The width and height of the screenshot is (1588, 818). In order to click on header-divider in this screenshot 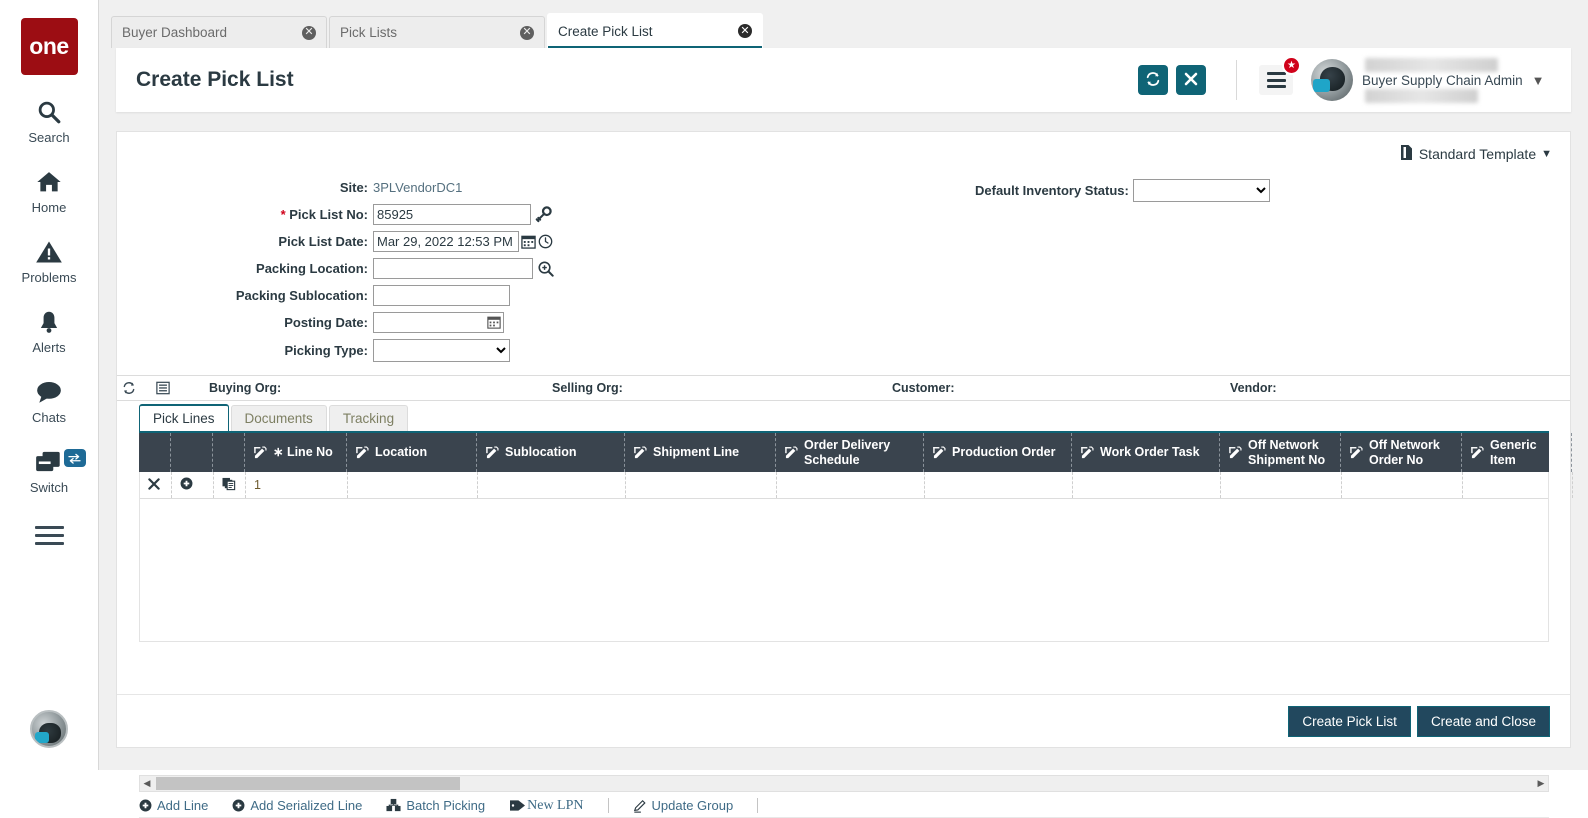, I will do `click(1236, 80)`.